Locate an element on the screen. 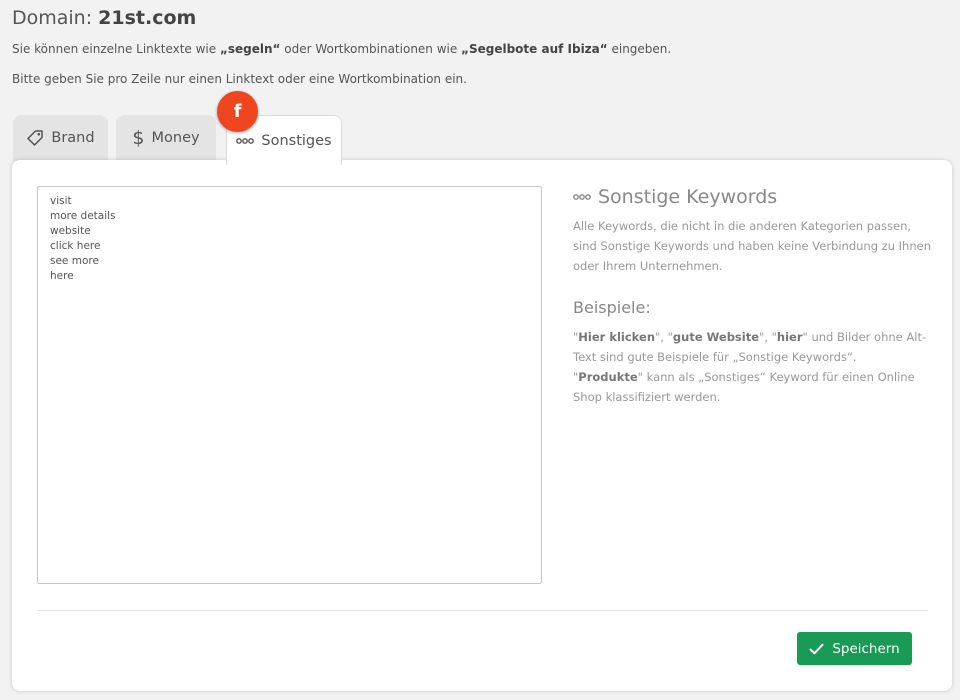 The image size is (960, 700). example-keyword: Hier klicken is located at coordinates (617, 337).